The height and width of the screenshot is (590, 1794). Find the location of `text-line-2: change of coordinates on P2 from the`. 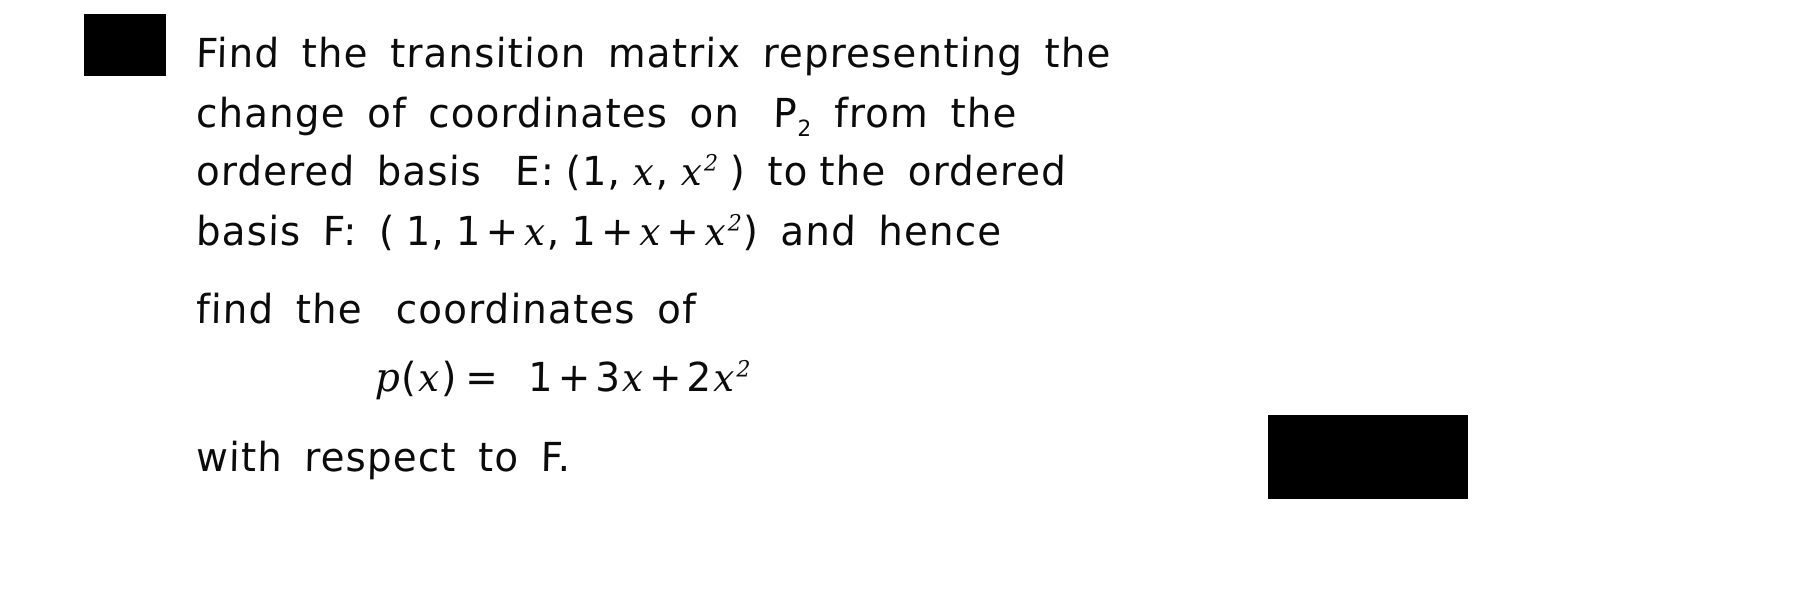

text-line-2: change of coordinates on P2 from the is located at coordinates (606, 116).